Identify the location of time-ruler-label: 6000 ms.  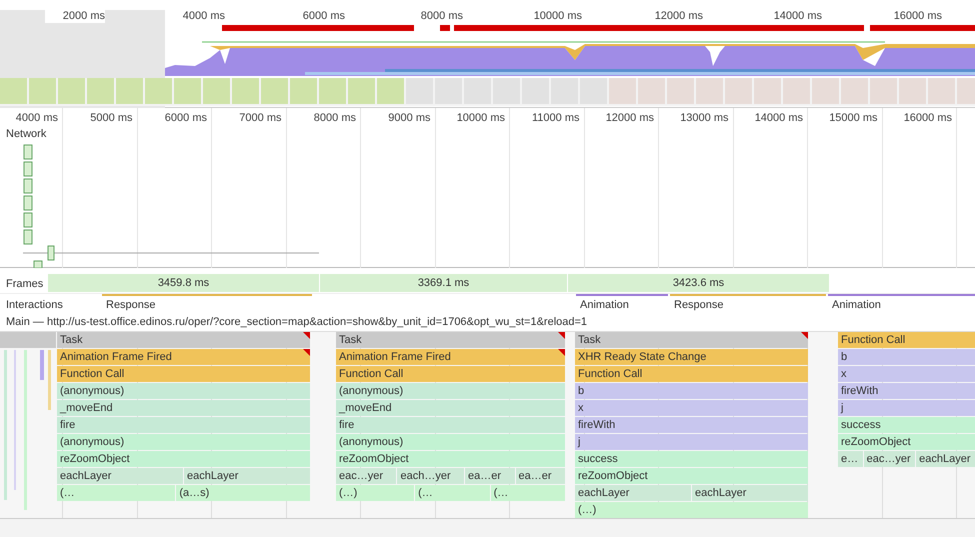
(185, 118).